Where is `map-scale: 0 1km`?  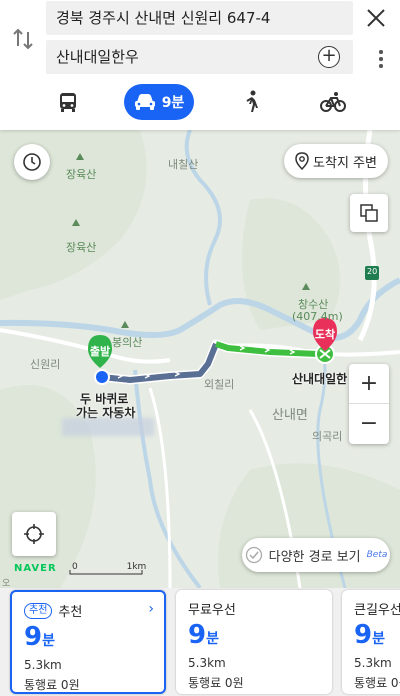 map-scale: 0 1km is located at coordinates (109, 567).